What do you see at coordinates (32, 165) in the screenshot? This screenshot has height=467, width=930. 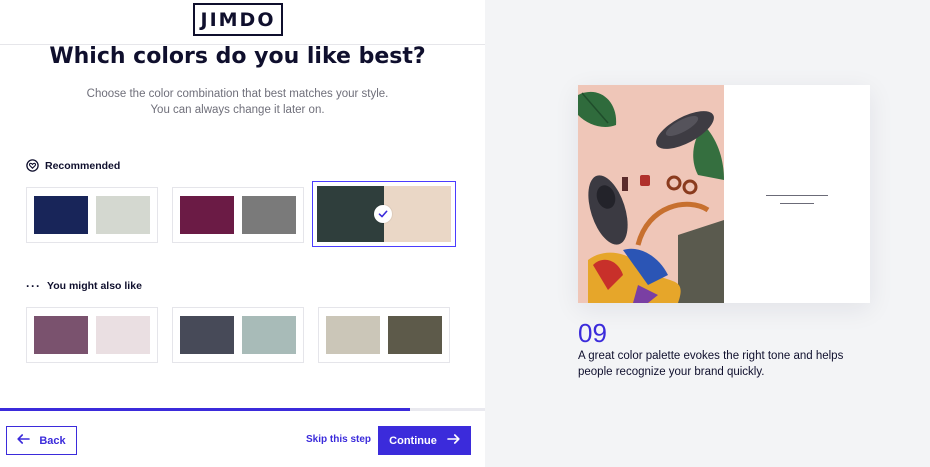 I see `heart-badge-icon` at bounding box center [32, 165].